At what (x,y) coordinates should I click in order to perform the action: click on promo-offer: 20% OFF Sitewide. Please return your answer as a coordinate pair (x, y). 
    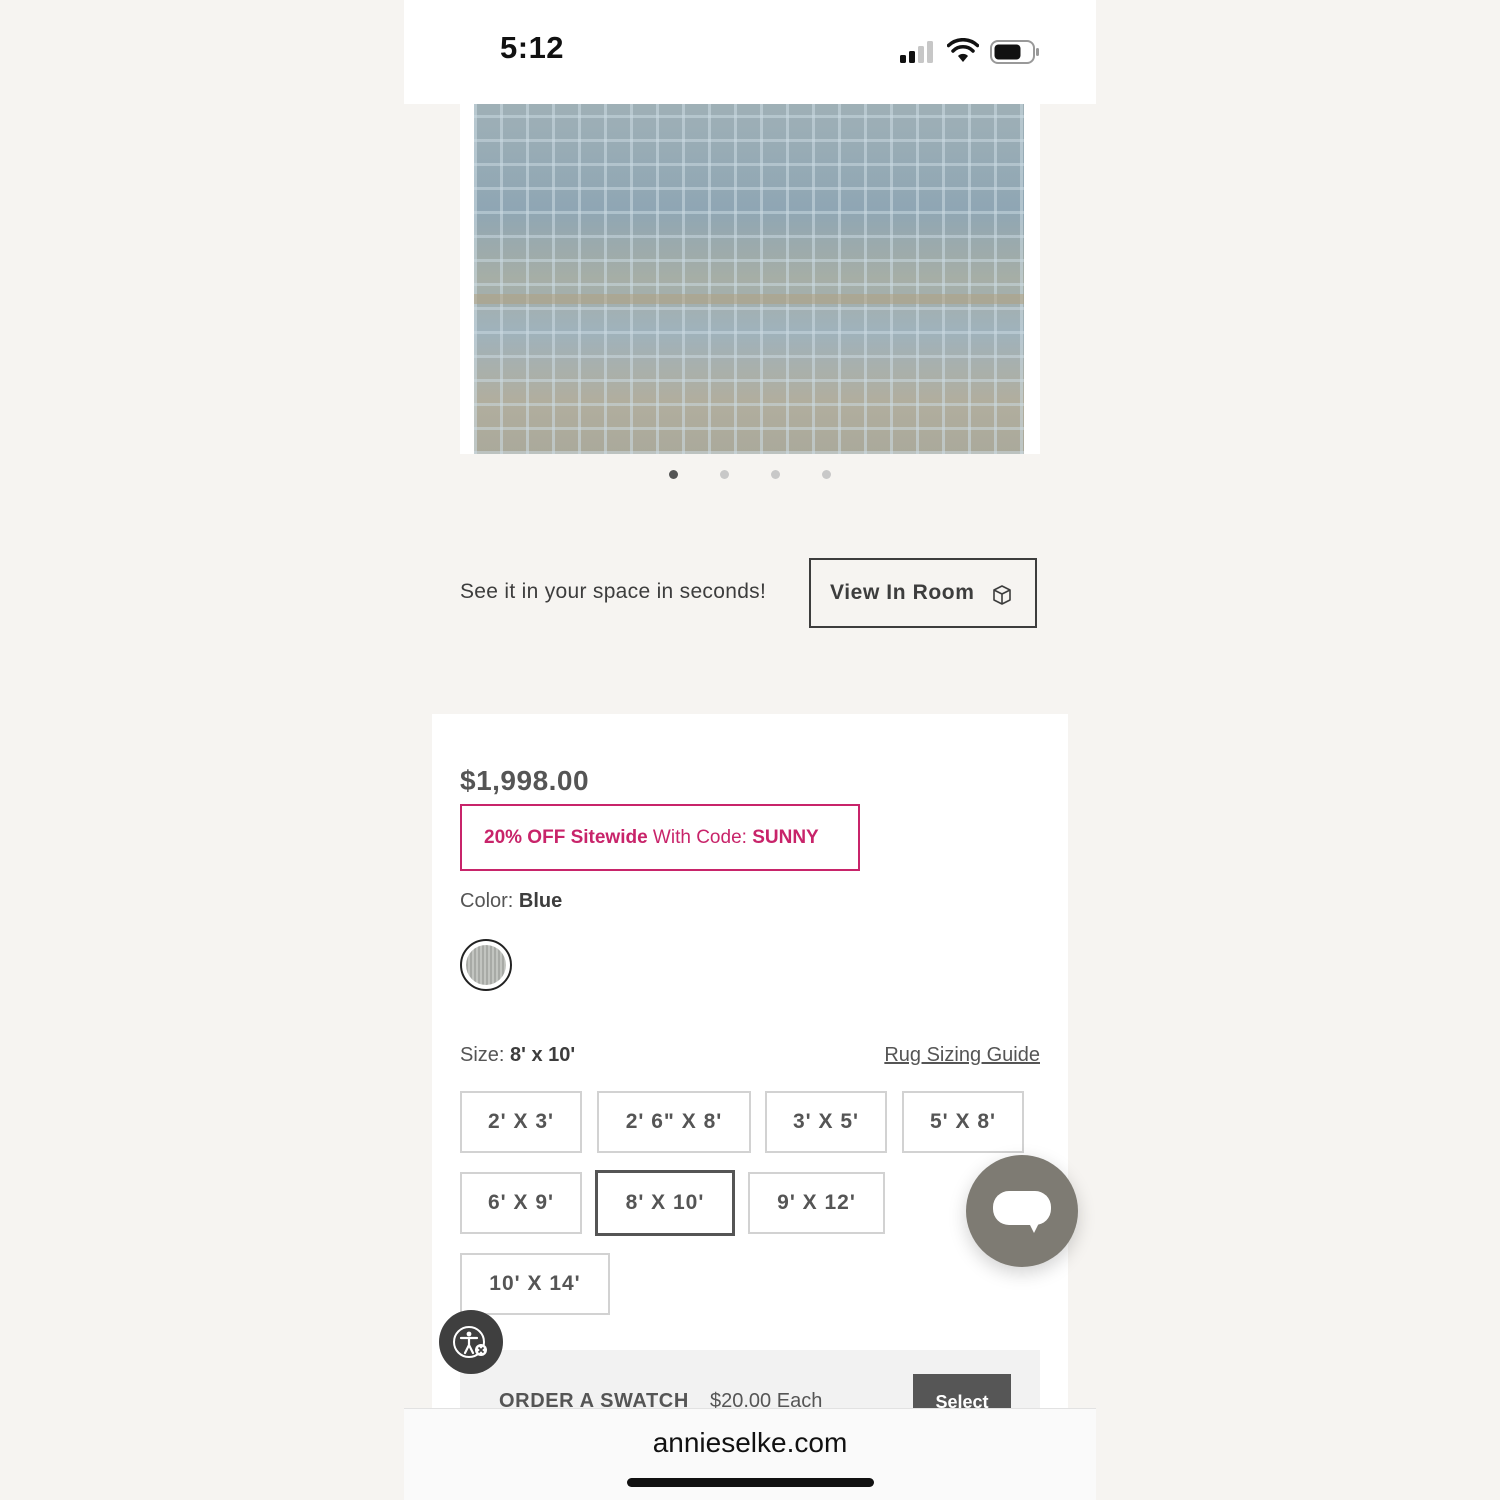
    Looking at the image, I should click on (566, 837).